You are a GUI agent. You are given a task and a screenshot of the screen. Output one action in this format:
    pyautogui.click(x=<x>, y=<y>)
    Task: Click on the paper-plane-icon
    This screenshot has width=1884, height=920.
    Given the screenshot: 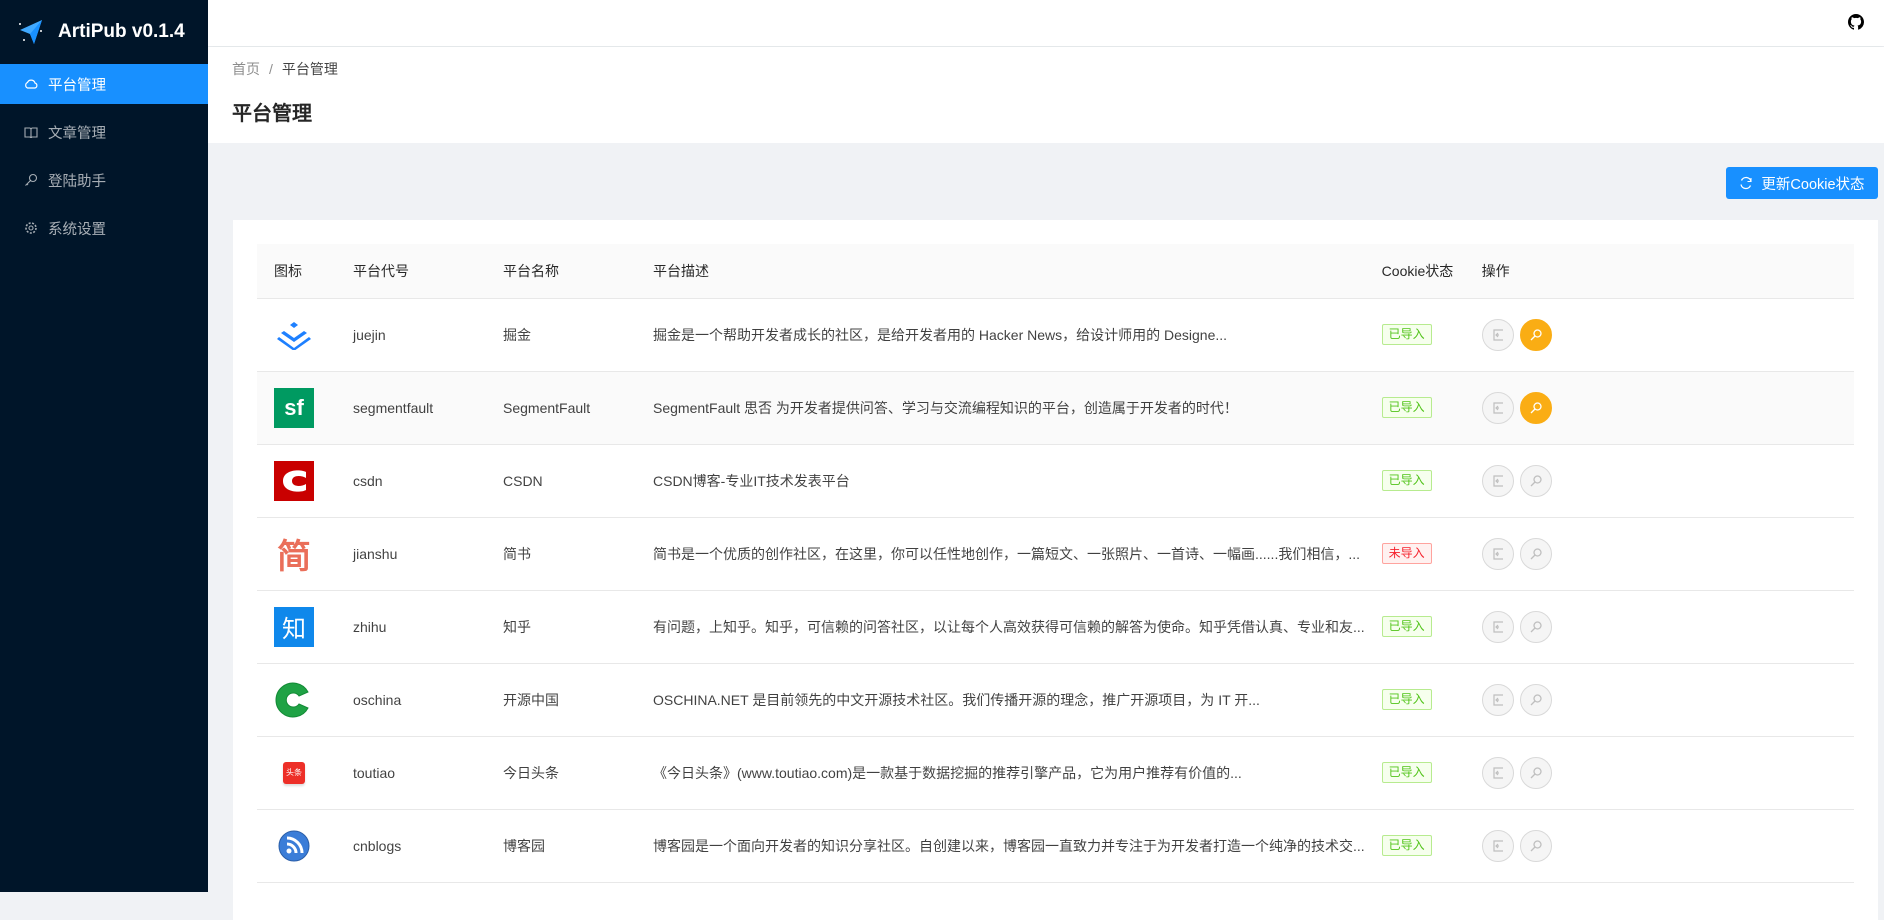 What is the action you would take?
    pyautogui.click(x=30, y=32)
    